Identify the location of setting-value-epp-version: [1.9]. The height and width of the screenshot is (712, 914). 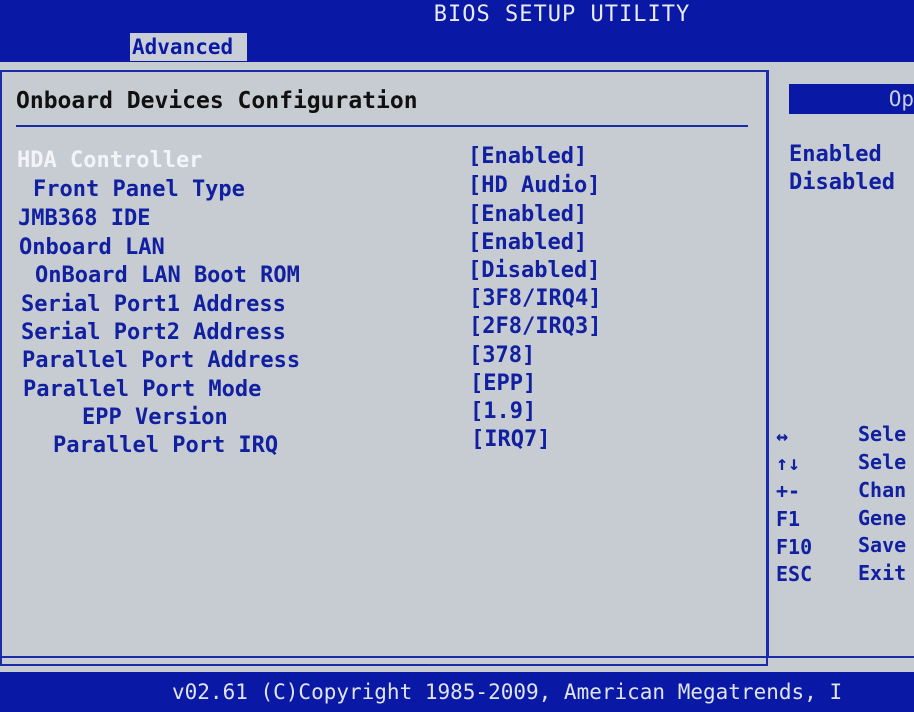
(503, 411).